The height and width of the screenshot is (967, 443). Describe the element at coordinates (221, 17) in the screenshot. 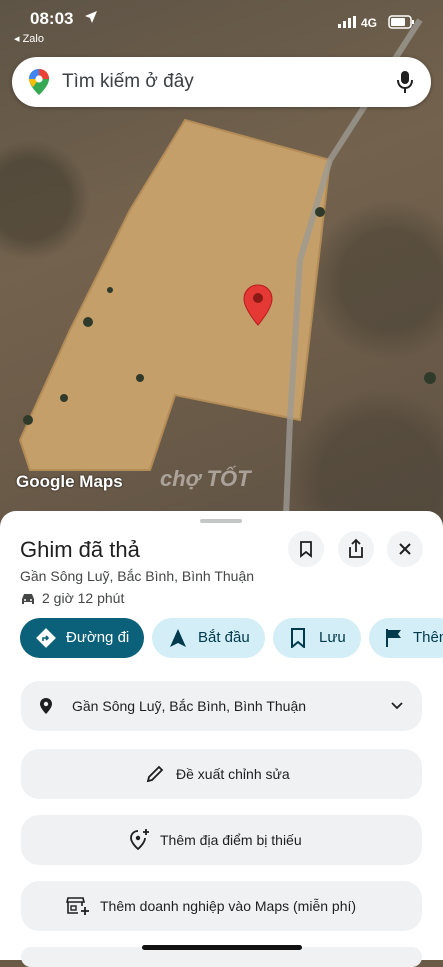

I see `status-bar: 08:03 4G` at that location.